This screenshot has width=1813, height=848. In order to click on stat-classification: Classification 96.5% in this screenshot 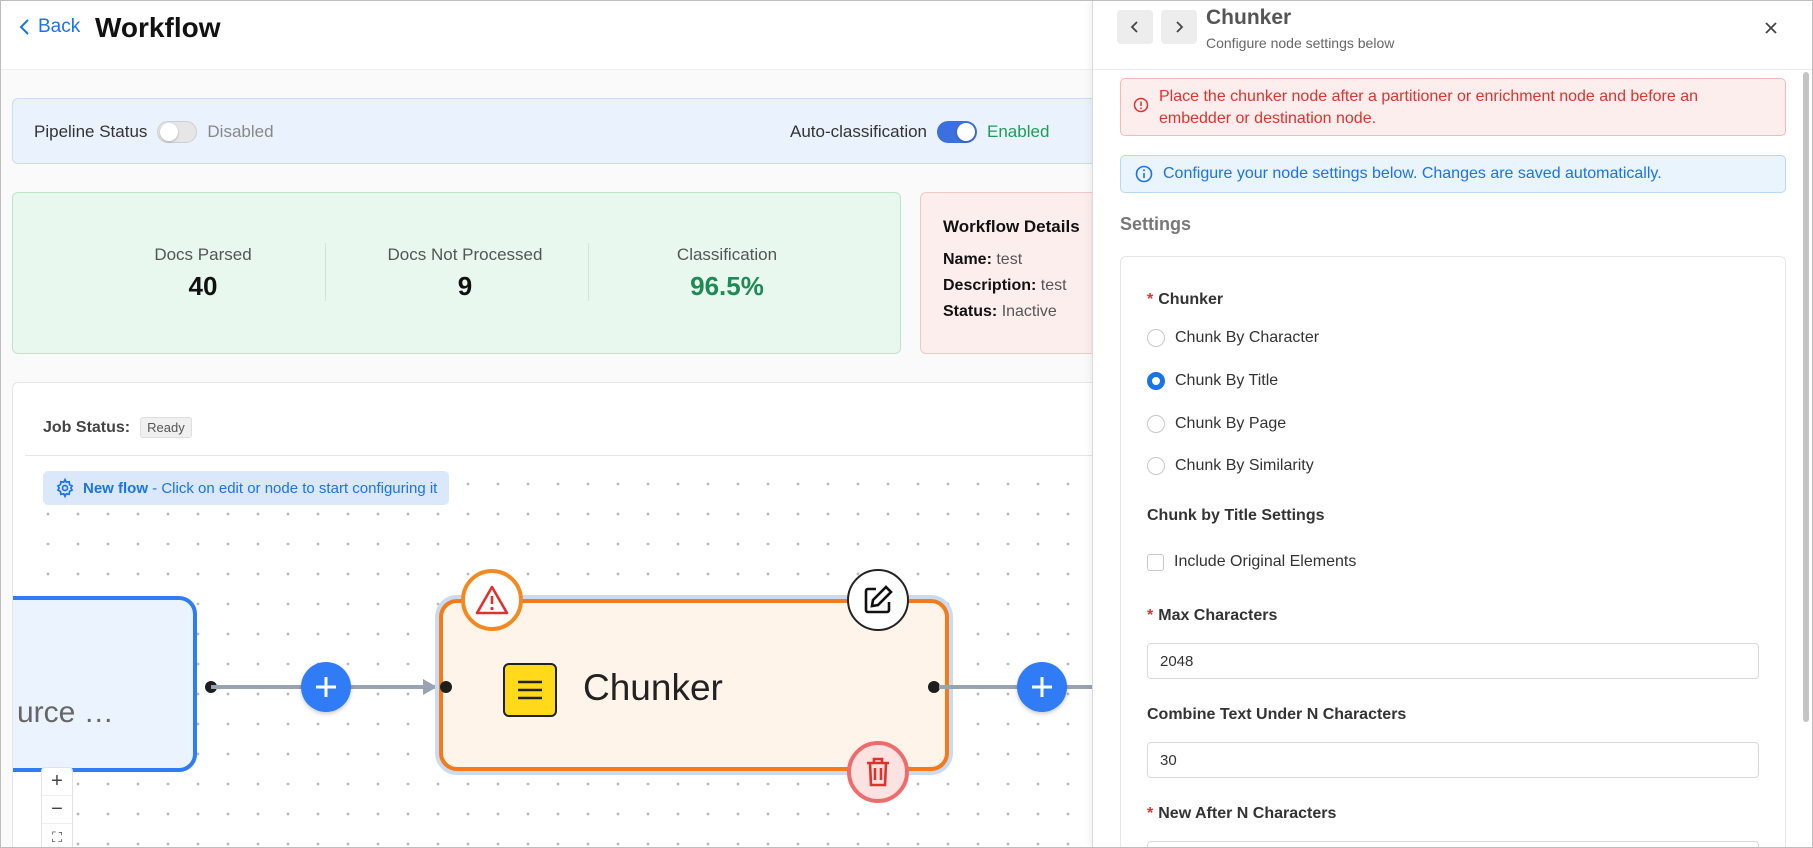, I will do `click(727, 273)`.